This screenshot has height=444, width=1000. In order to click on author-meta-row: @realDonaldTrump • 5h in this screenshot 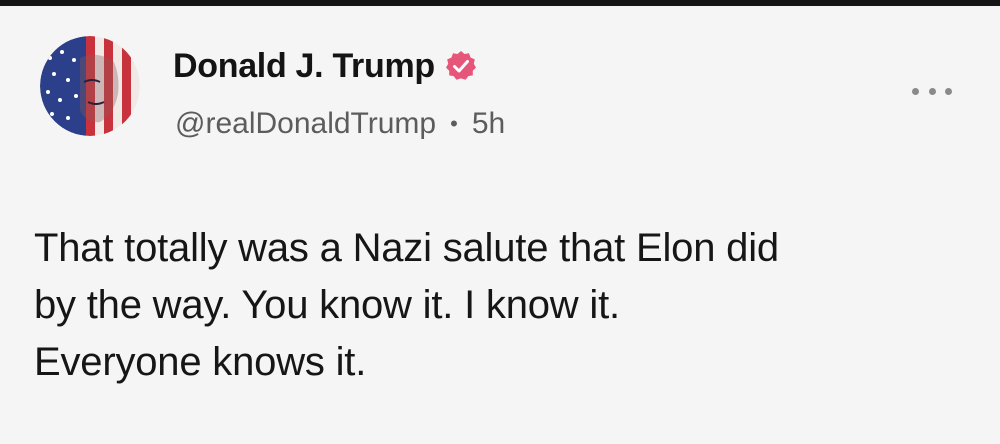, I will do `click(340, 124)`.